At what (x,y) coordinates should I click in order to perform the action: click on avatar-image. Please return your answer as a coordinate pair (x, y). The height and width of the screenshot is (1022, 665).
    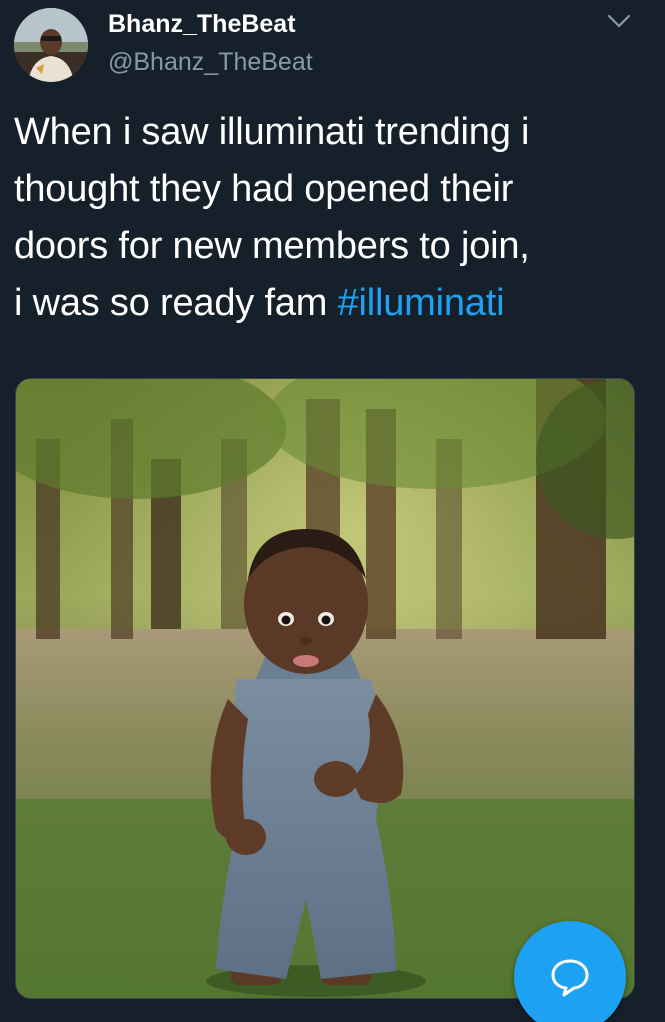
    Looking at the image, I should click on (51, 45).